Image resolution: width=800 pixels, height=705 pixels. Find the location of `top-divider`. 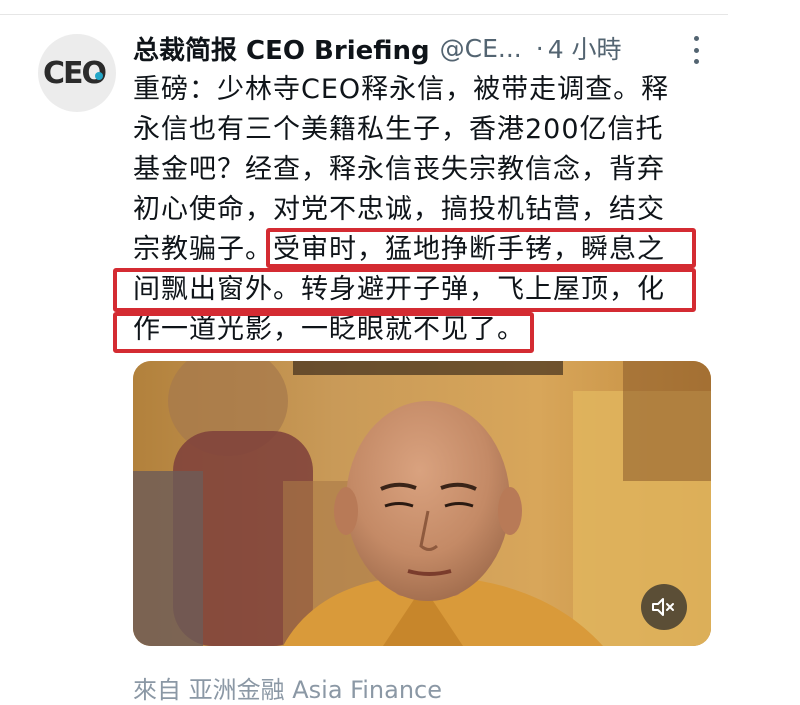

top-divider is located at coordinates (364, 14).